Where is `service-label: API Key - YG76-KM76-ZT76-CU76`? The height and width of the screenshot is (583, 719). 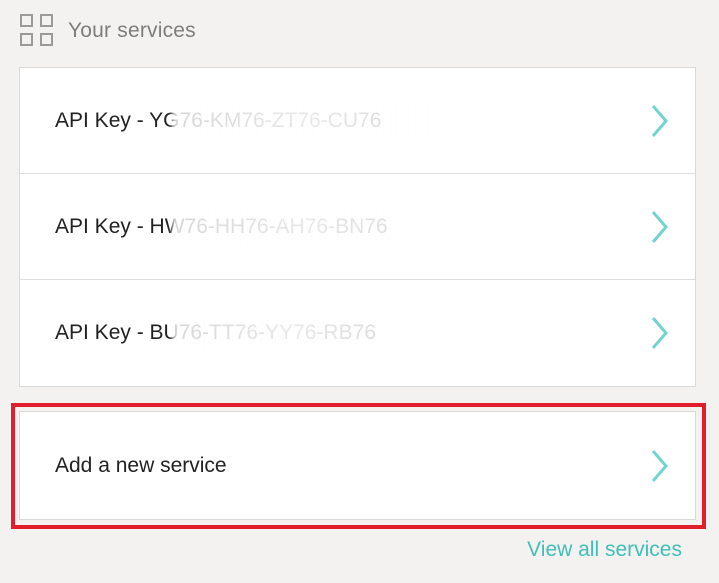
service-label: API Key - YG76-KM76-ZT76-CU76 is located at coordinates (218, 121).